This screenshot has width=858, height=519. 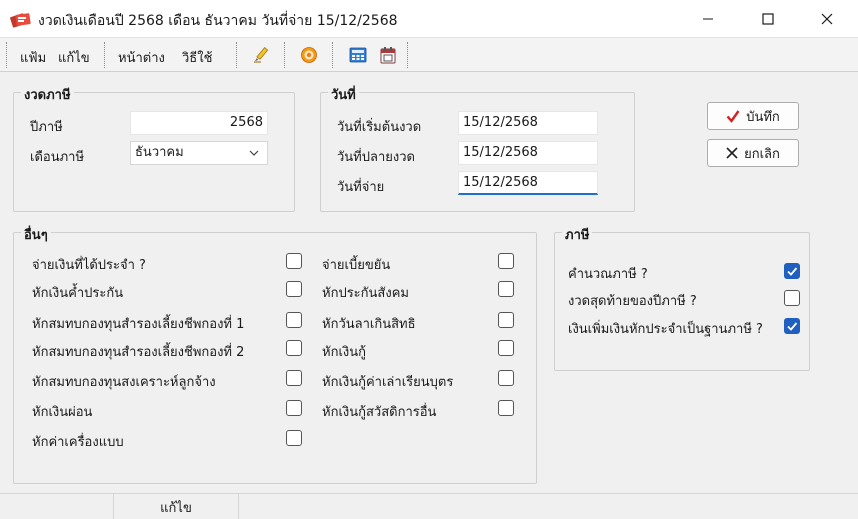 What do you see at coordinates (138, 324) in the screenshot?
I see `others-left-label: หักสมทบกองทุนสำรองเลี้ยงชีพกองที่ 1` at bounding box center [138, 324].